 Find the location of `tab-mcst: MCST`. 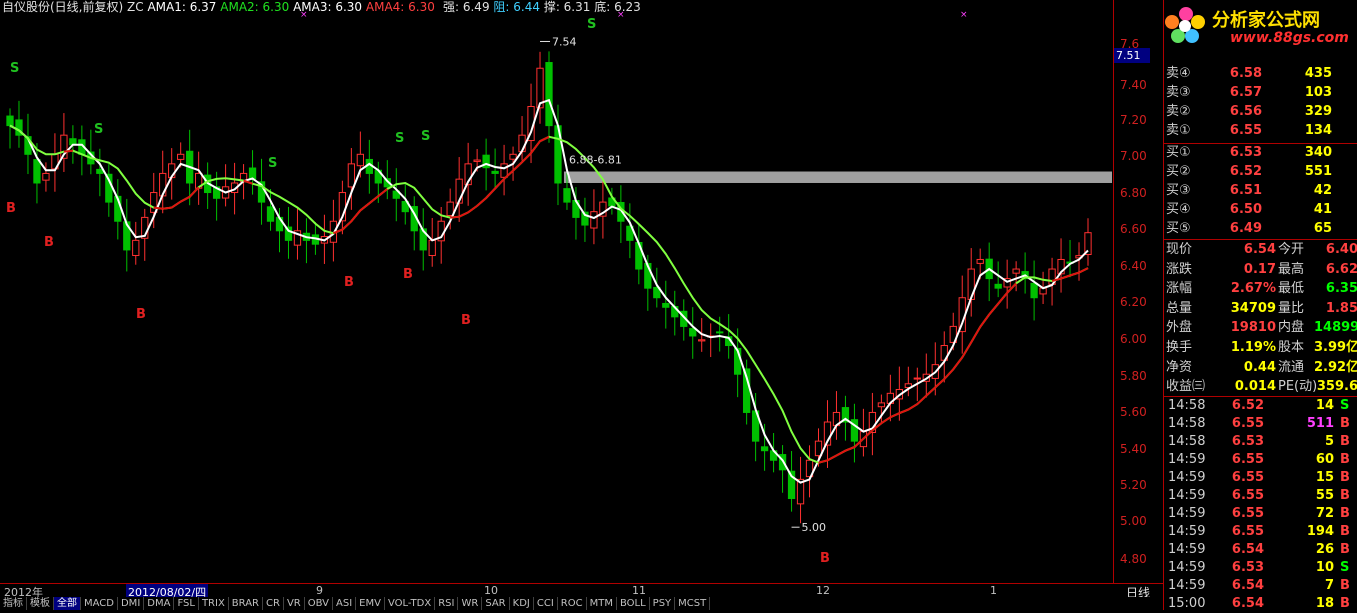

tab-mcst: MCST is located at coordinates (693, 603).